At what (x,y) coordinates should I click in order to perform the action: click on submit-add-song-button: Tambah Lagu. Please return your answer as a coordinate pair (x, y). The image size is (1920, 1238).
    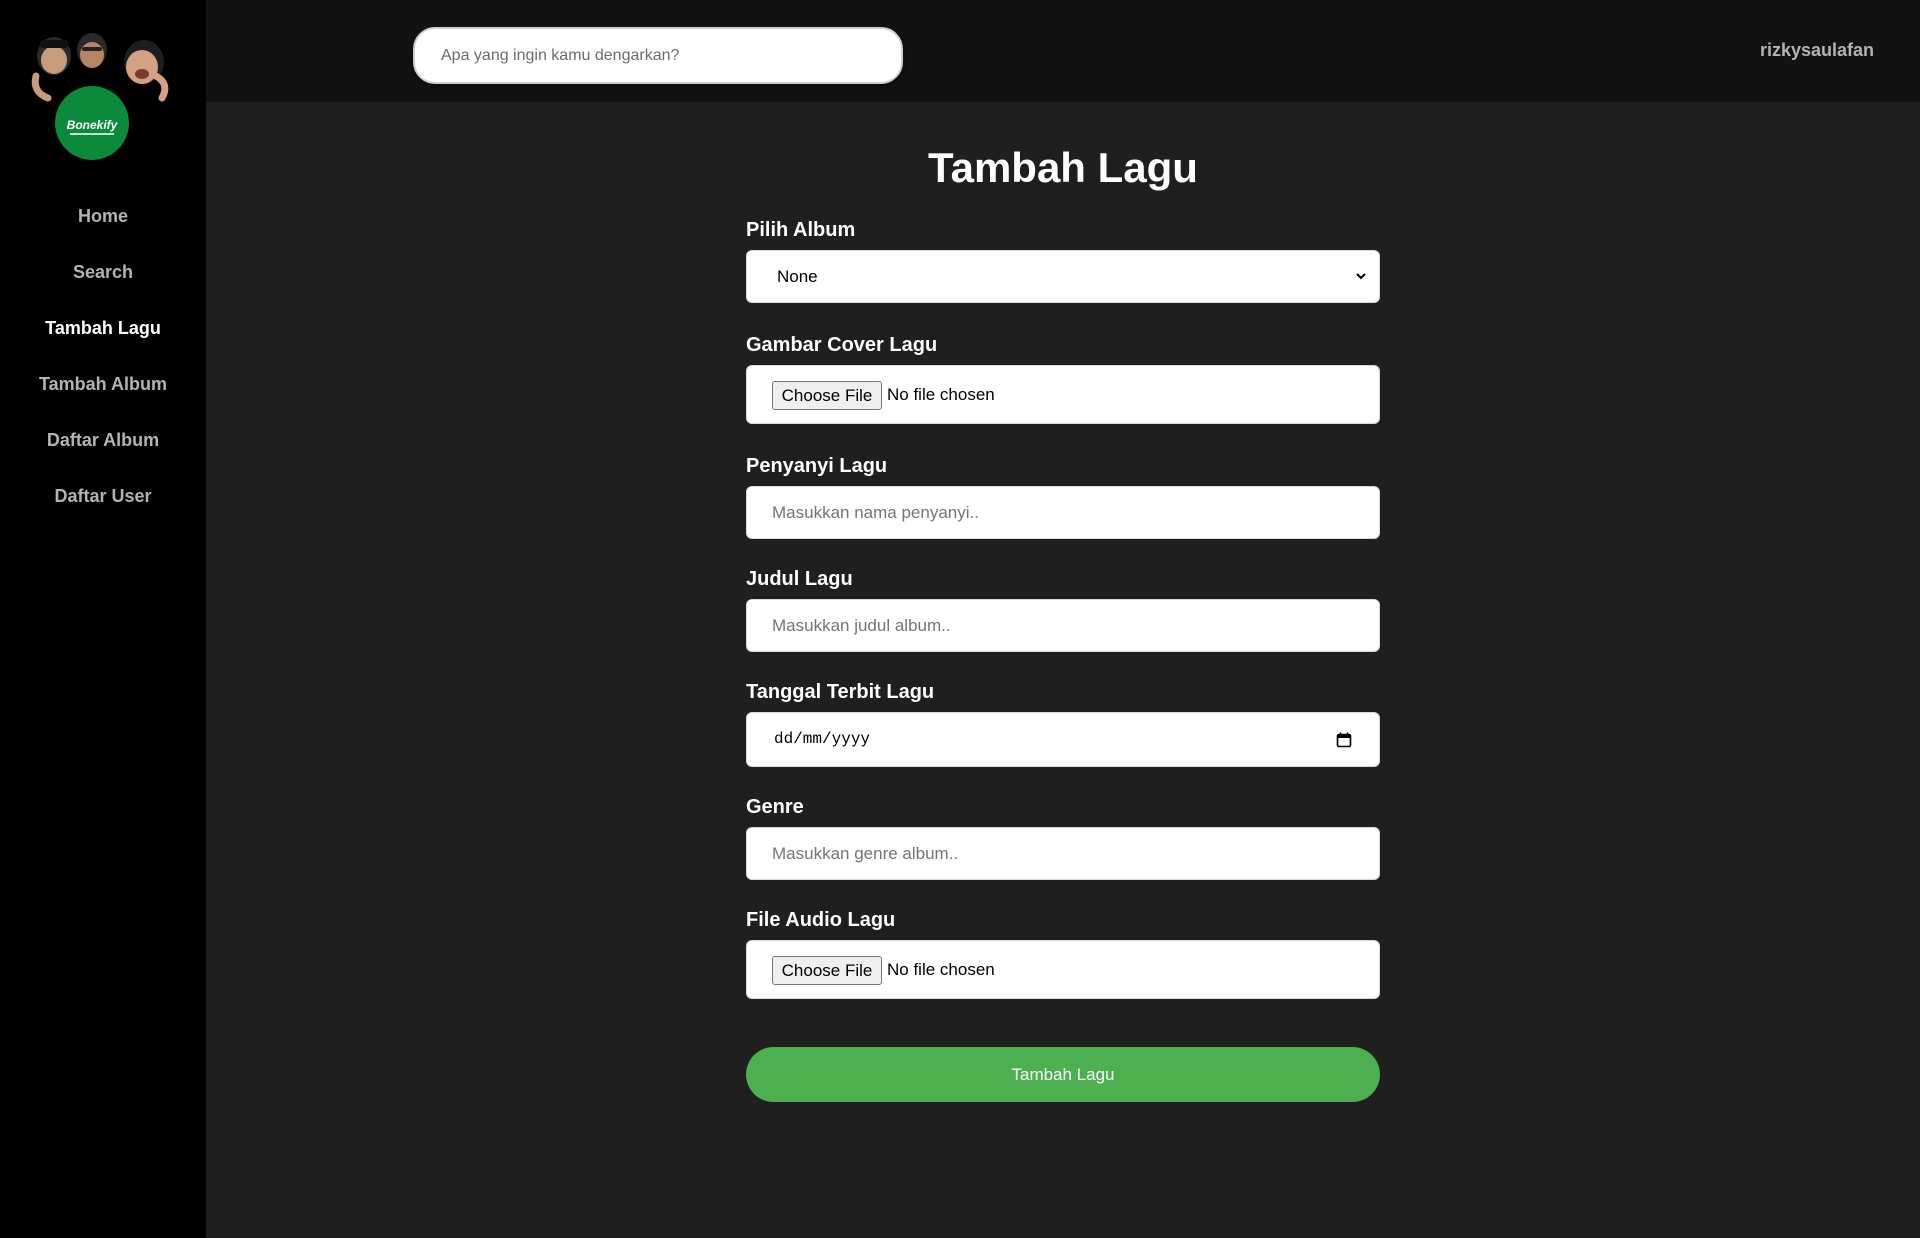
    Looking at the image, I should click on (1063, 1074).